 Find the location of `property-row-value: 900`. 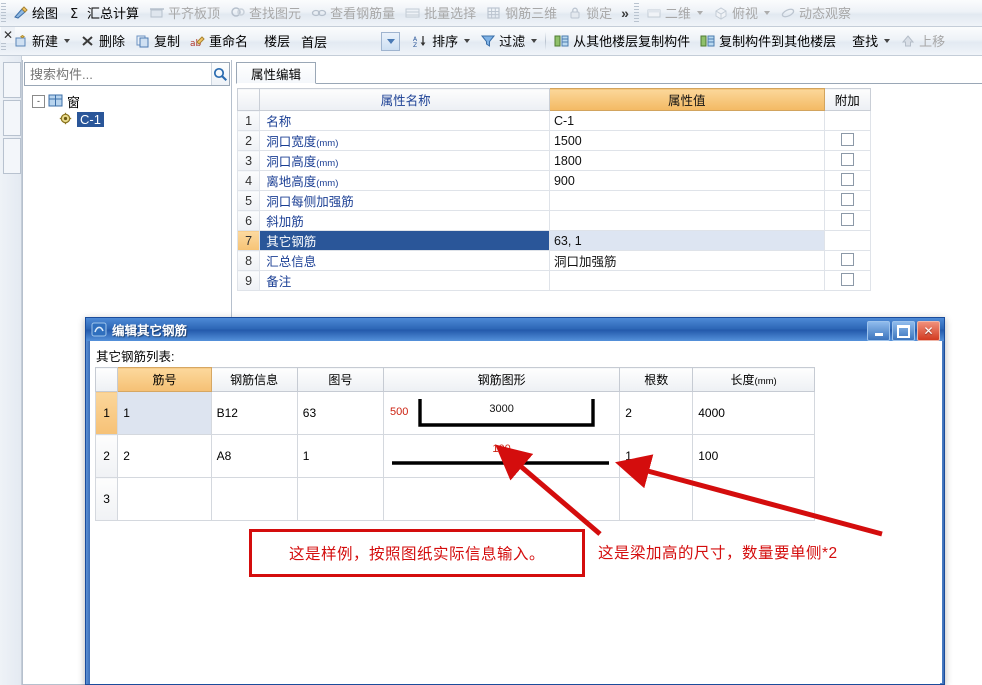

property-row-value: 900 is located at coordinates (686, 180).